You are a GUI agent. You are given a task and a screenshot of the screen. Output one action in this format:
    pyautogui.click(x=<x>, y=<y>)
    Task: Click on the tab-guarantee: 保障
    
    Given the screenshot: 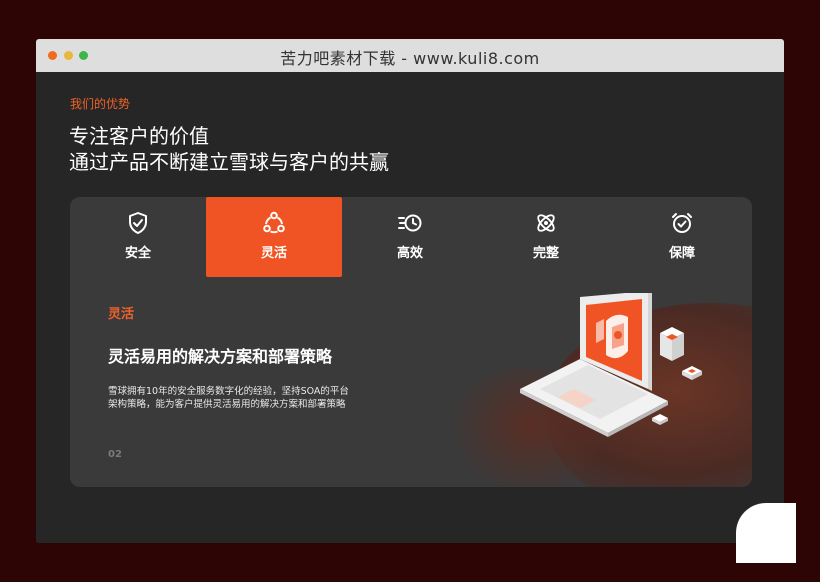 What is the action you would take?
    pyautogui.click(x=682, y=237)
    